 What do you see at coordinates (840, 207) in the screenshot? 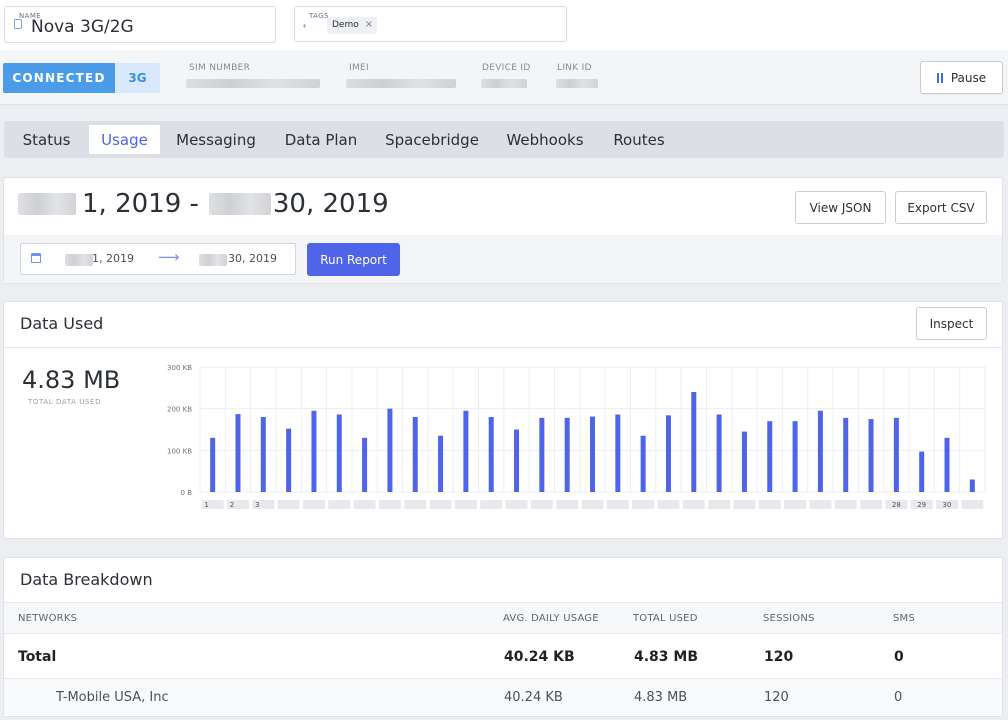
I see `view-json-button: View JSON` at bounding box center [840, 207].